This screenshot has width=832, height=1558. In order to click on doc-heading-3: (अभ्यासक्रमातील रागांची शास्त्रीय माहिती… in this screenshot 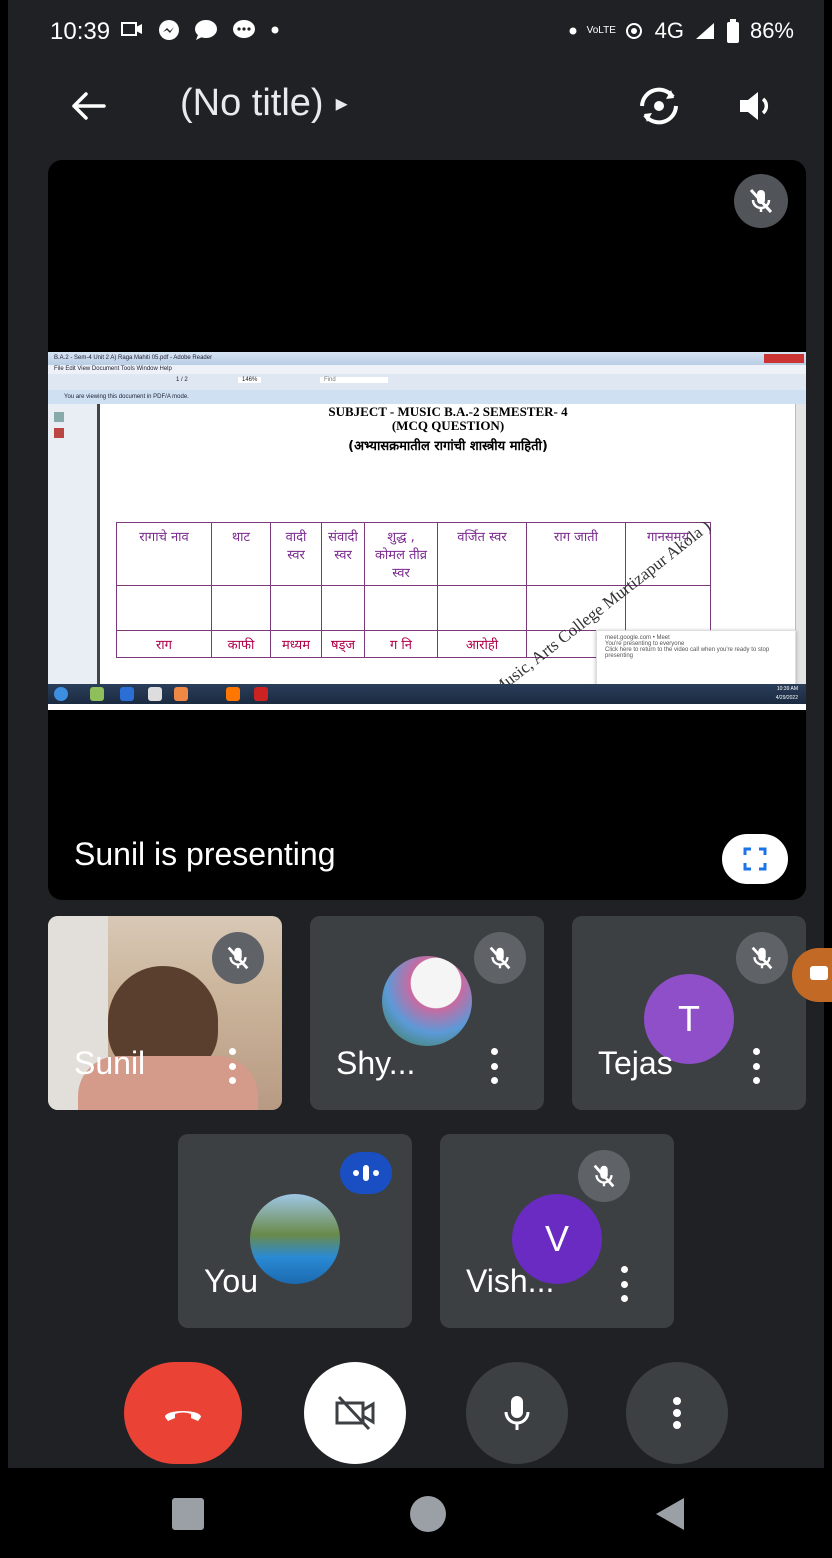, I will do `click(448, 446)`.